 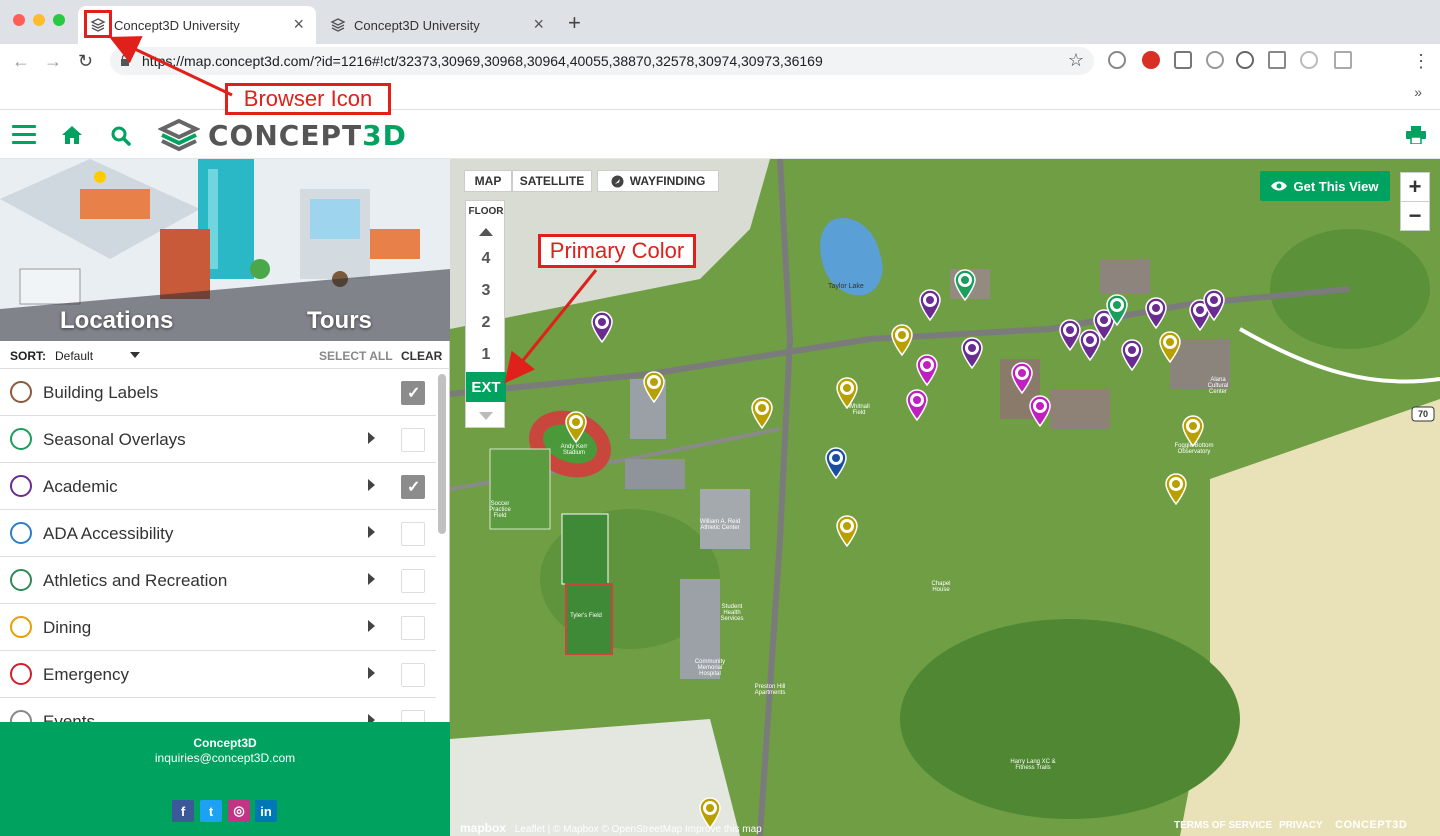 What do you see at coordinates (59, 20) in the screenshot?
I see `maximize-window-button` at bounding box center [59, 20].